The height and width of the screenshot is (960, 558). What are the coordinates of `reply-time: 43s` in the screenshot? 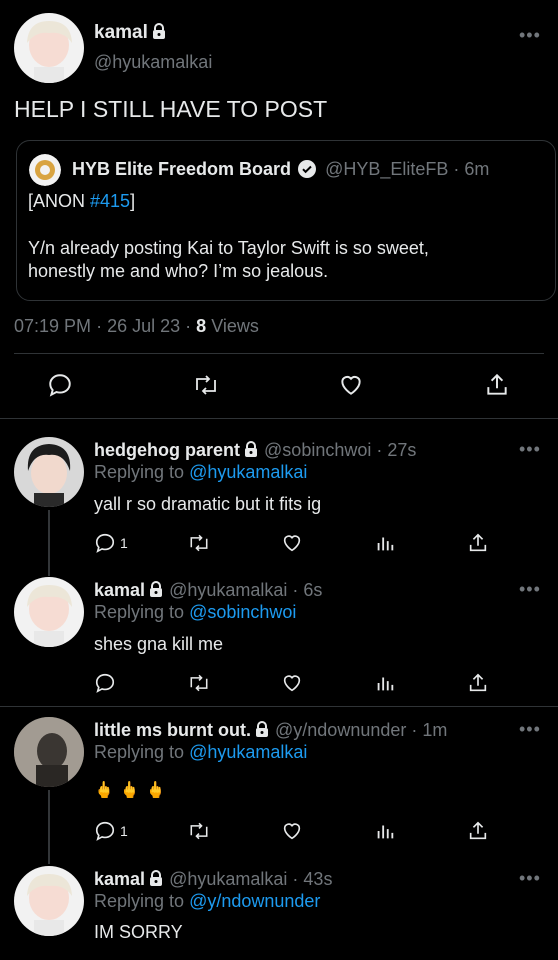 It's located at (318, 879).